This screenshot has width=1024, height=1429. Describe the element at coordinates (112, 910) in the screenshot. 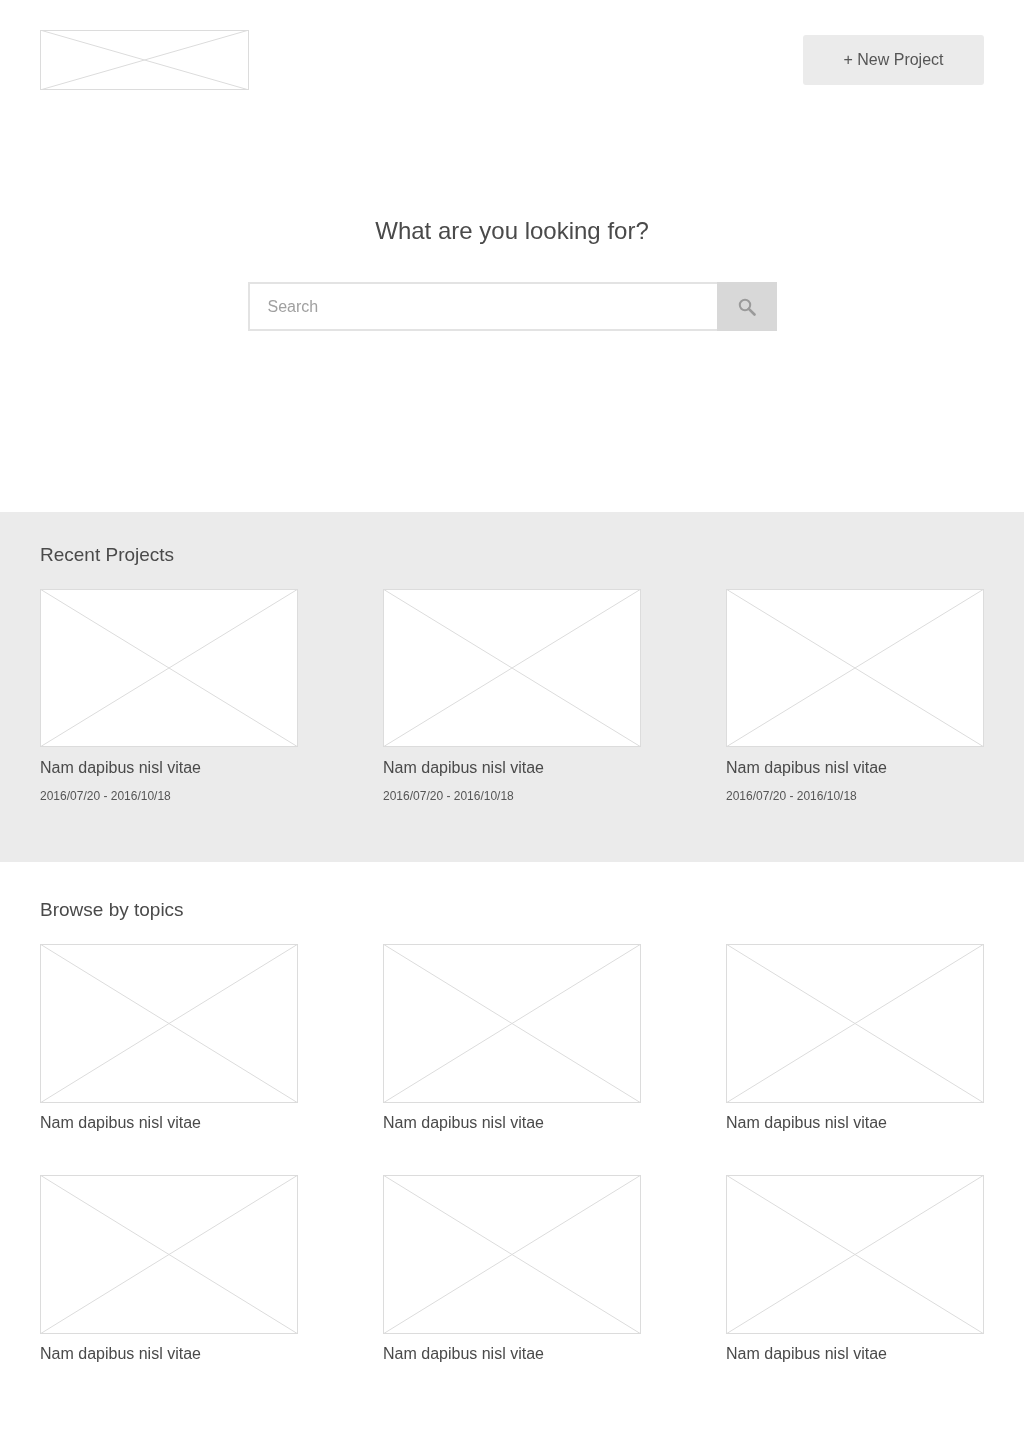

I see `section-title: Browse by topics` at that location.